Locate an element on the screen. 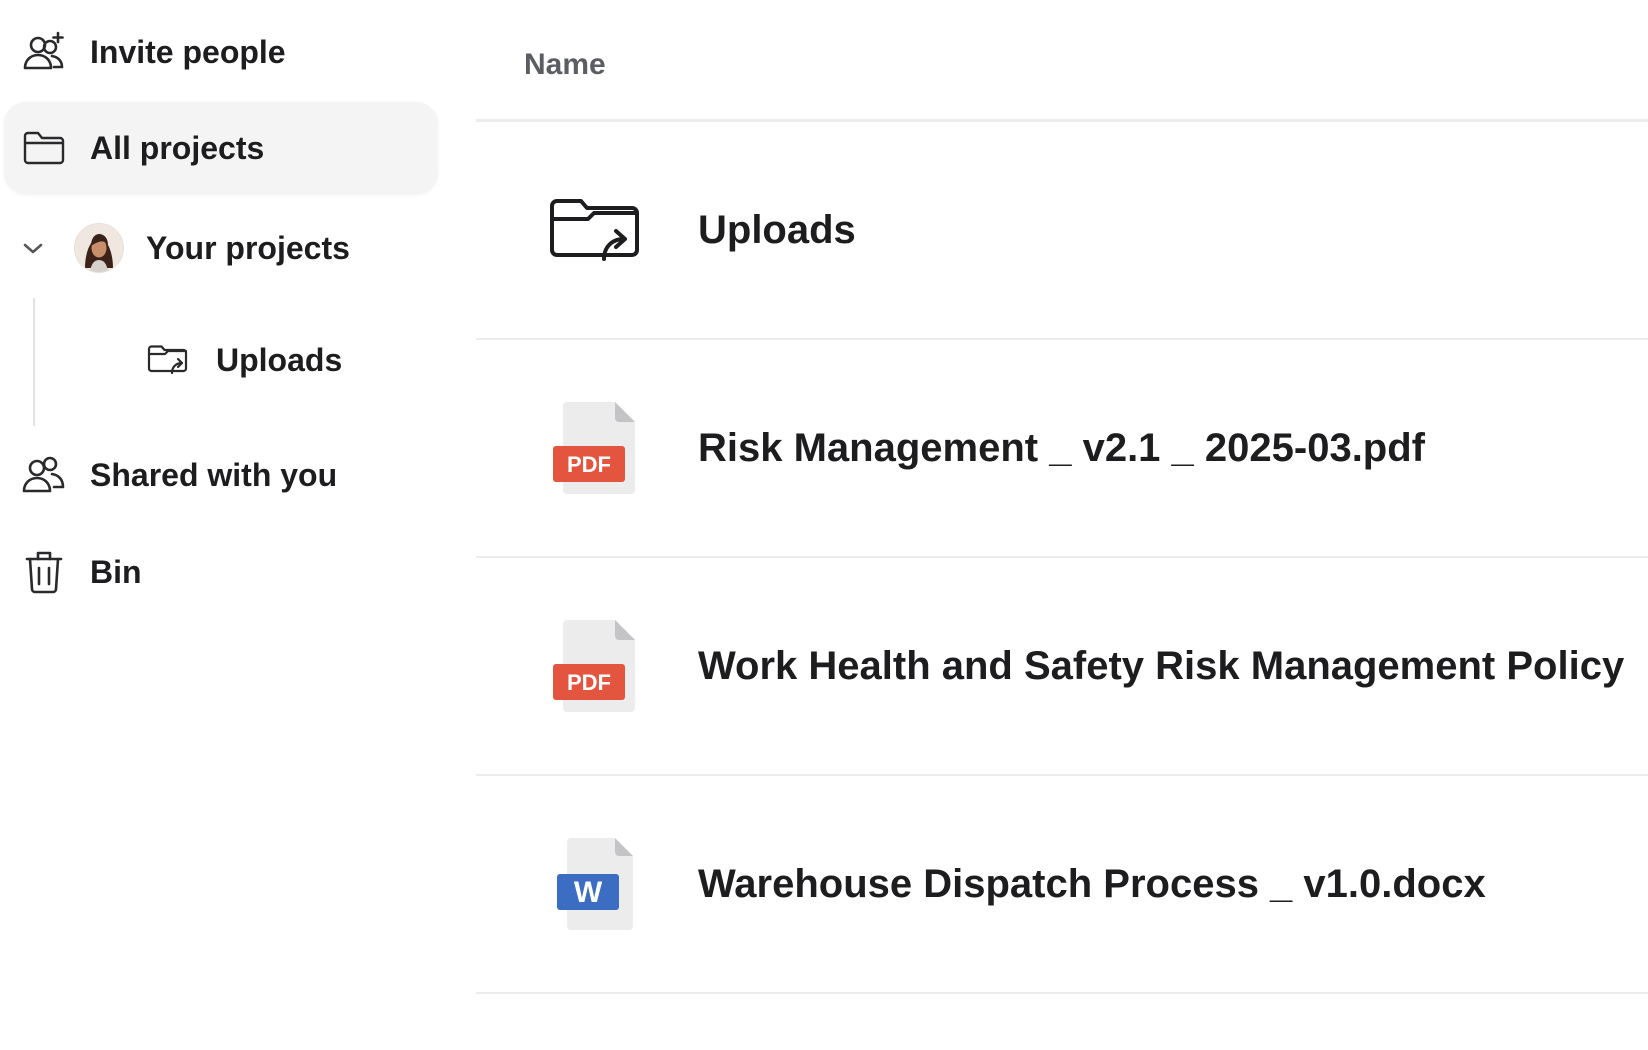 The height and width of the screenshot is (1050, 1648). column-header-name: Name is located at coordinates (565, 65).